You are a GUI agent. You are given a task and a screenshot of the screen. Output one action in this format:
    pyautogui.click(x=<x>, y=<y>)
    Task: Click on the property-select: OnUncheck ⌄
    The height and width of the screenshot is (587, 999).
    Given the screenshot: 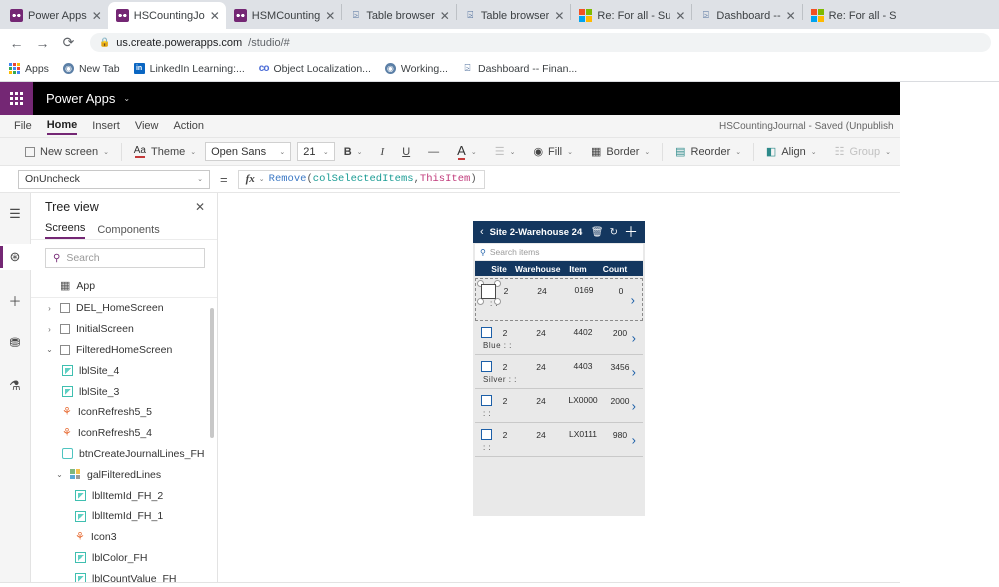 What is the action you would take?
    pyautogui.click(x=114, y=179)
    